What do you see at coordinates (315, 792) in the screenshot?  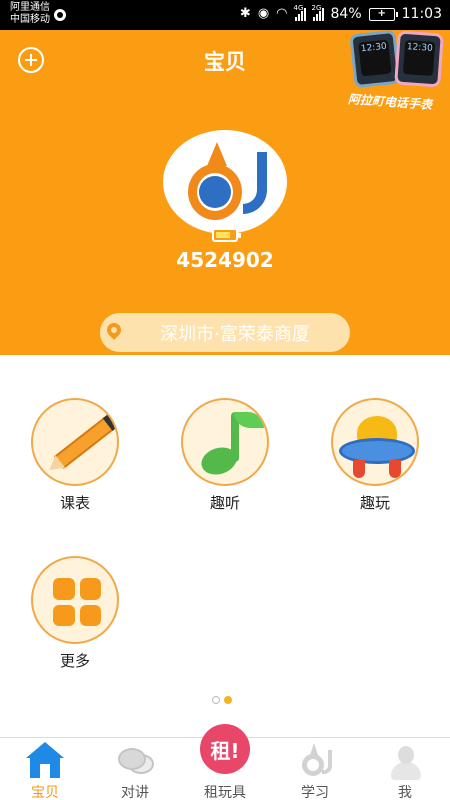 I see `nav-label-study: 学习` at bounding box center [315, 792].